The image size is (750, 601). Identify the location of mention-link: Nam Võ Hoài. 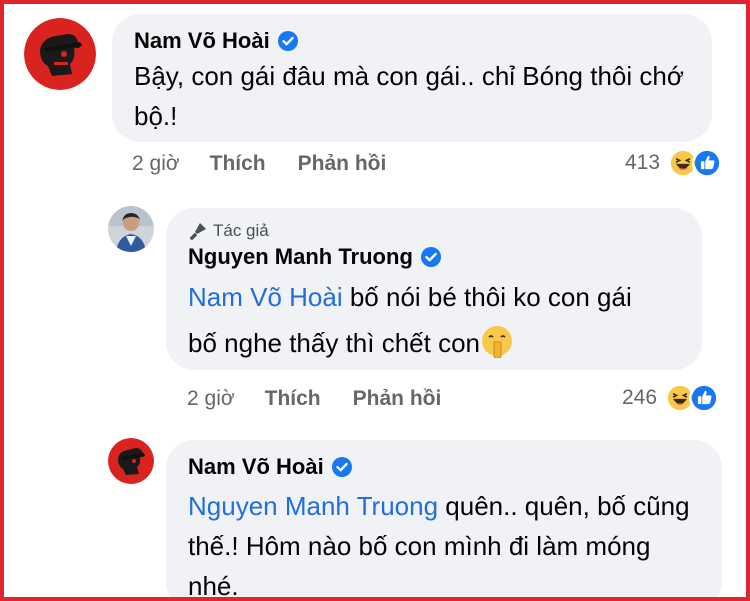
(265, 297).